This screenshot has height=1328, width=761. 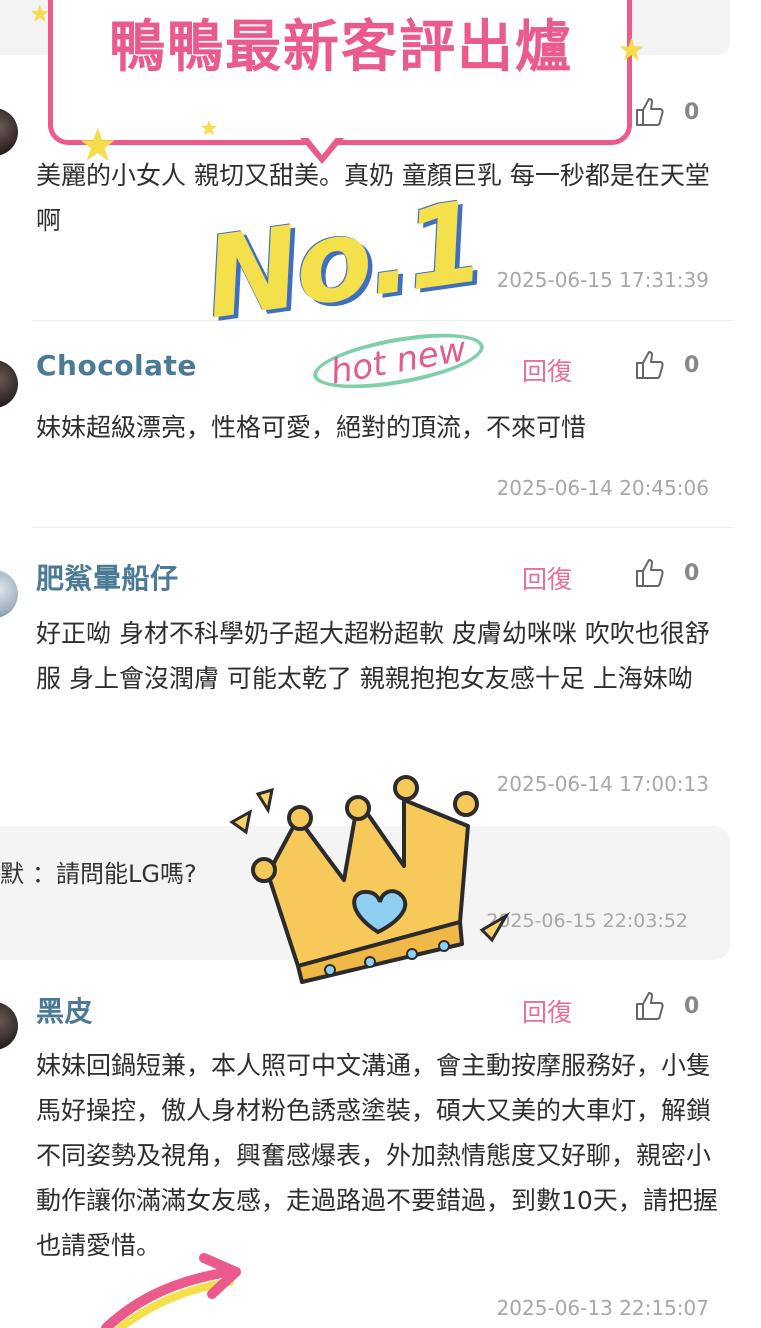 What do you see at coordinates (398, 361) in the screenshot?
I see `hotnew-sticker: hot new` at bounding box center [398, 361].